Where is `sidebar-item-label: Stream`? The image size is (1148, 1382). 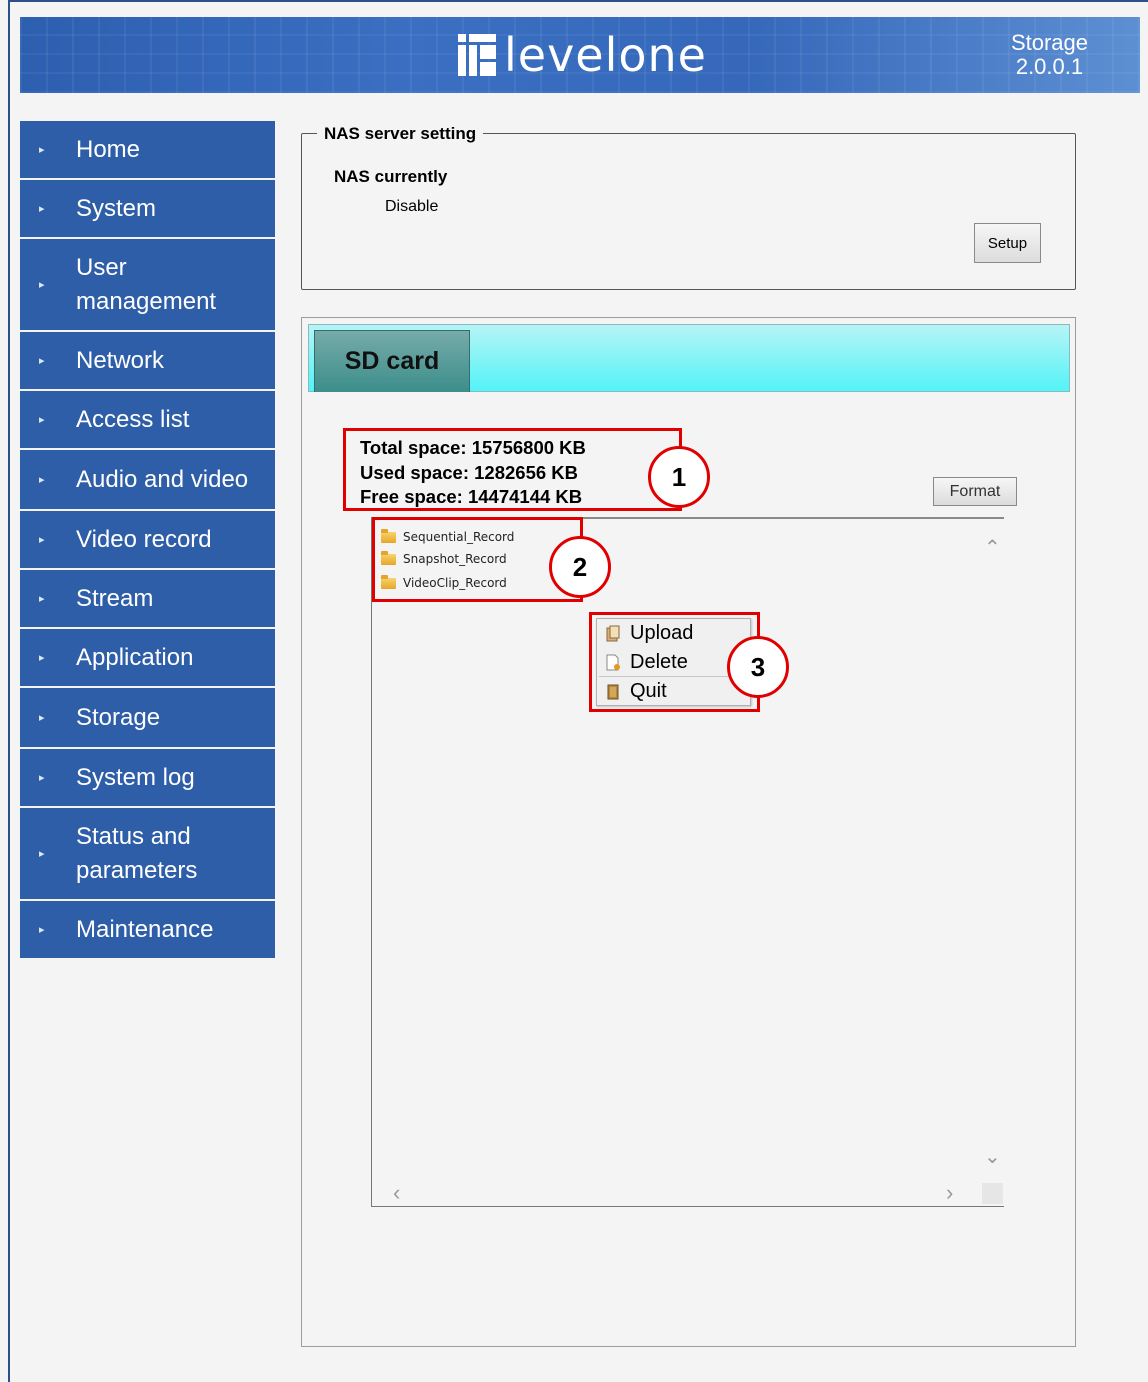
sidebar-item-label: Stream is located at coordinates (115, 598).